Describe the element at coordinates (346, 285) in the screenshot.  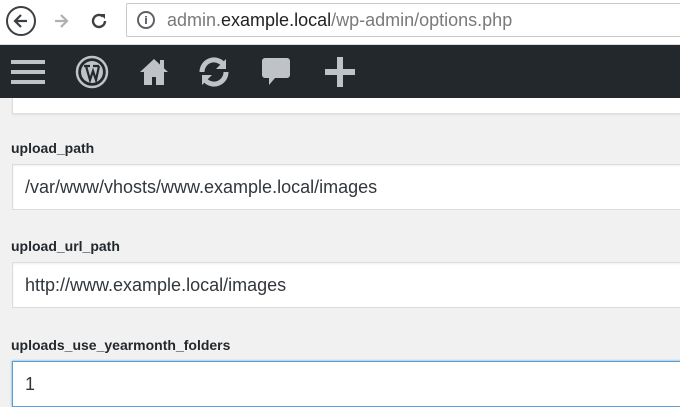
I see `upload-url-path-input: http://www.example.local/images` at that location.